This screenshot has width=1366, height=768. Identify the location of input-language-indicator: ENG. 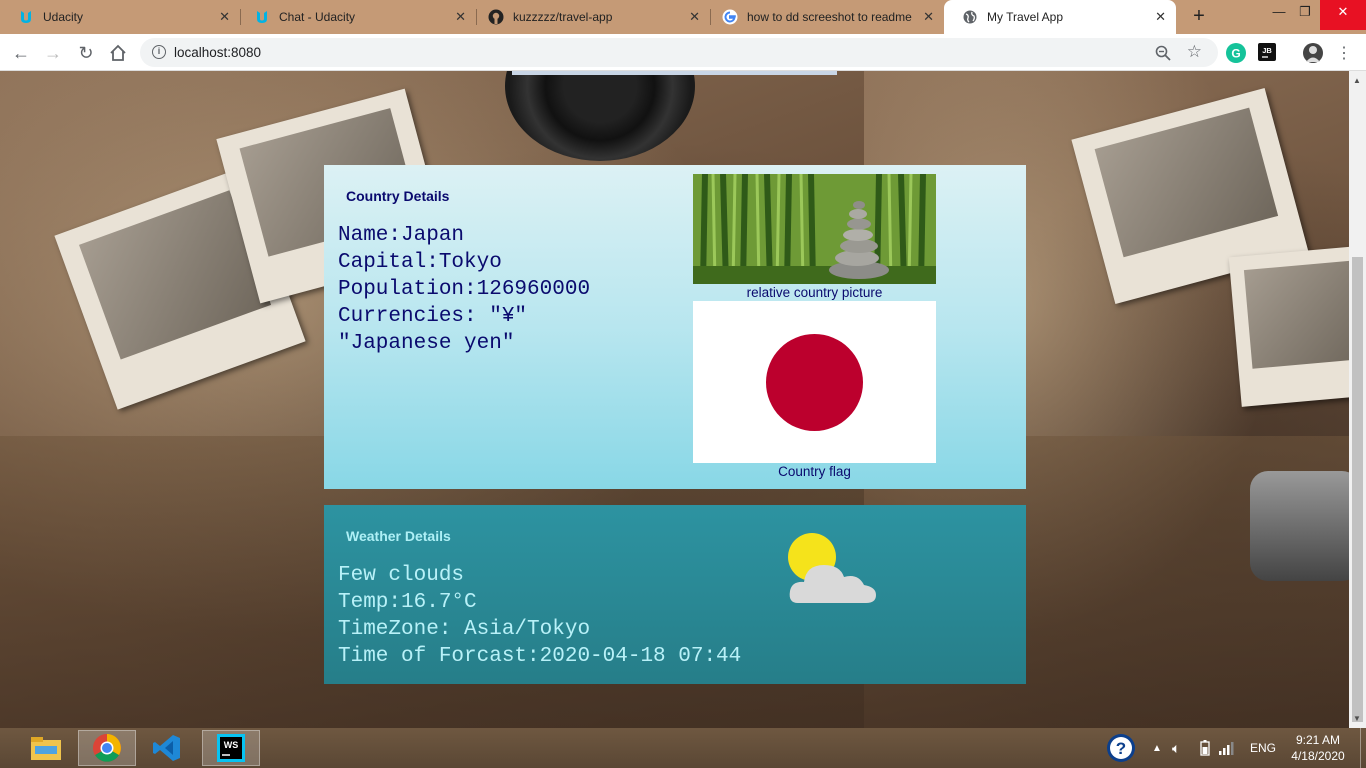
(1263, 748).